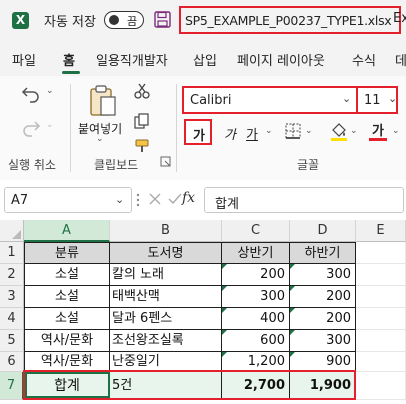 The height and width of the screenshot is (404, 406). I want to click on column-header-d: D, so click(323, 231).